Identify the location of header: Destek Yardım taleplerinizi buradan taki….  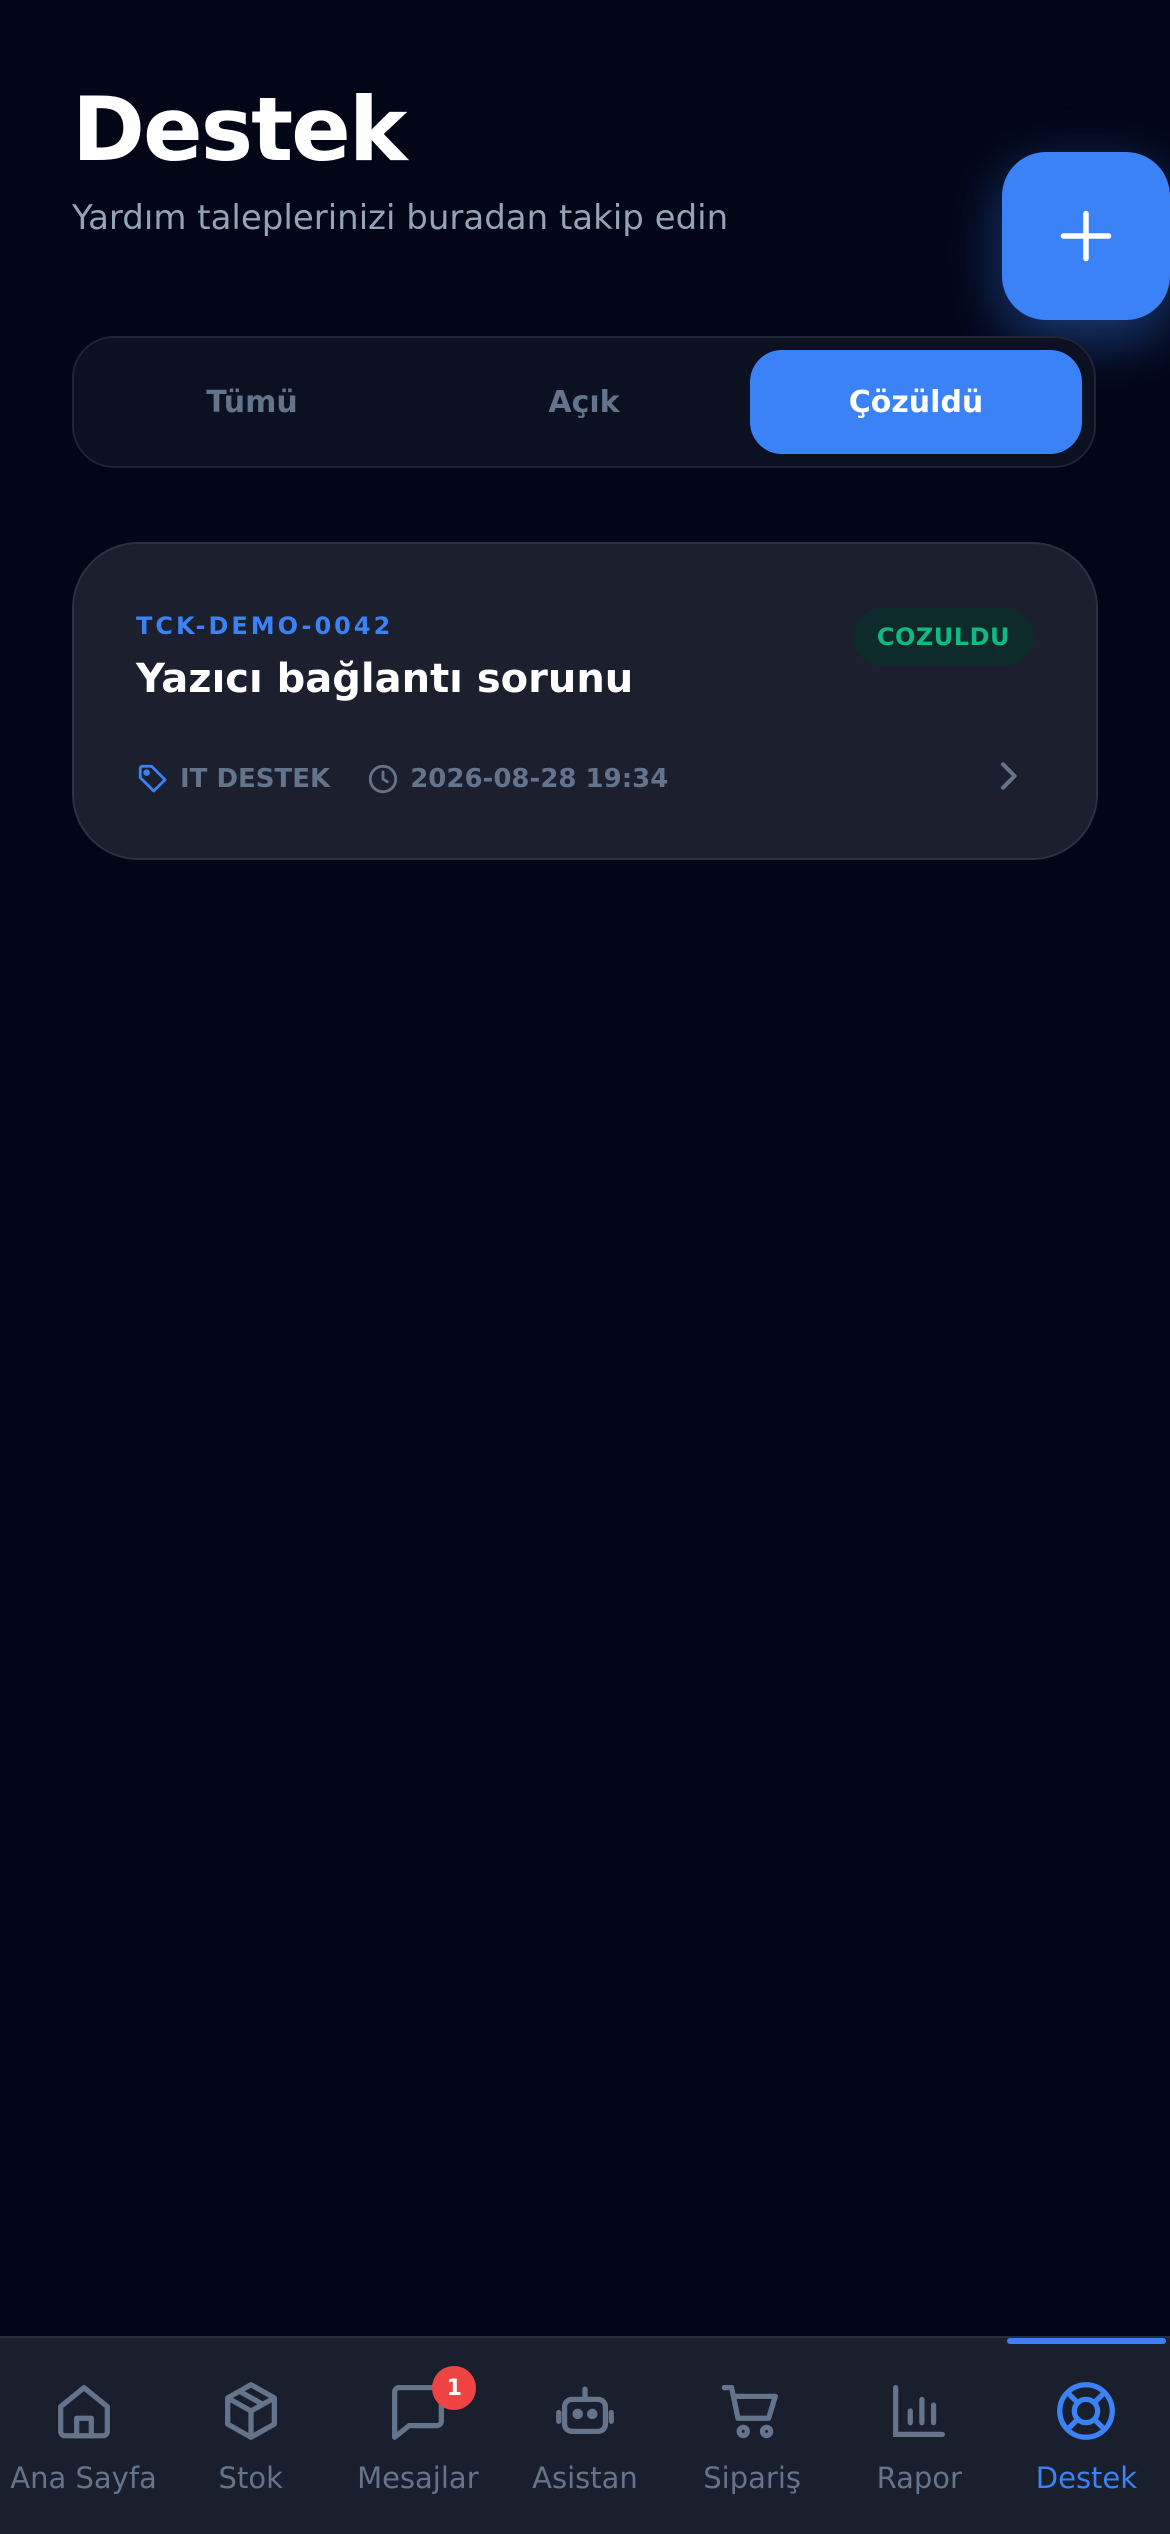
(621, 199).